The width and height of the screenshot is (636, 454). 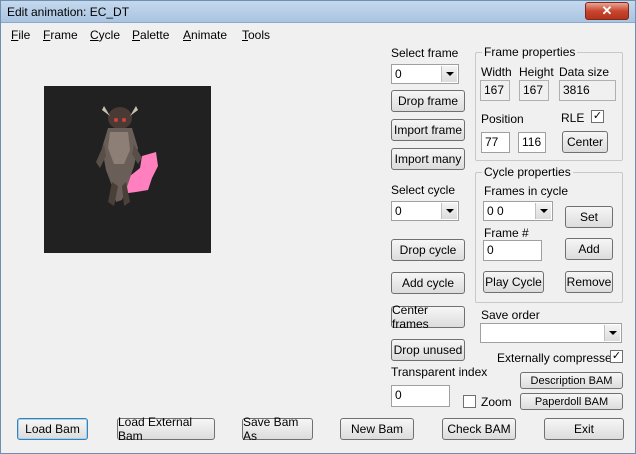 What do you see at coordinates (495, 142) in the screenshot?
I see `position-x-field: 77` at bounding box center [495, 142].